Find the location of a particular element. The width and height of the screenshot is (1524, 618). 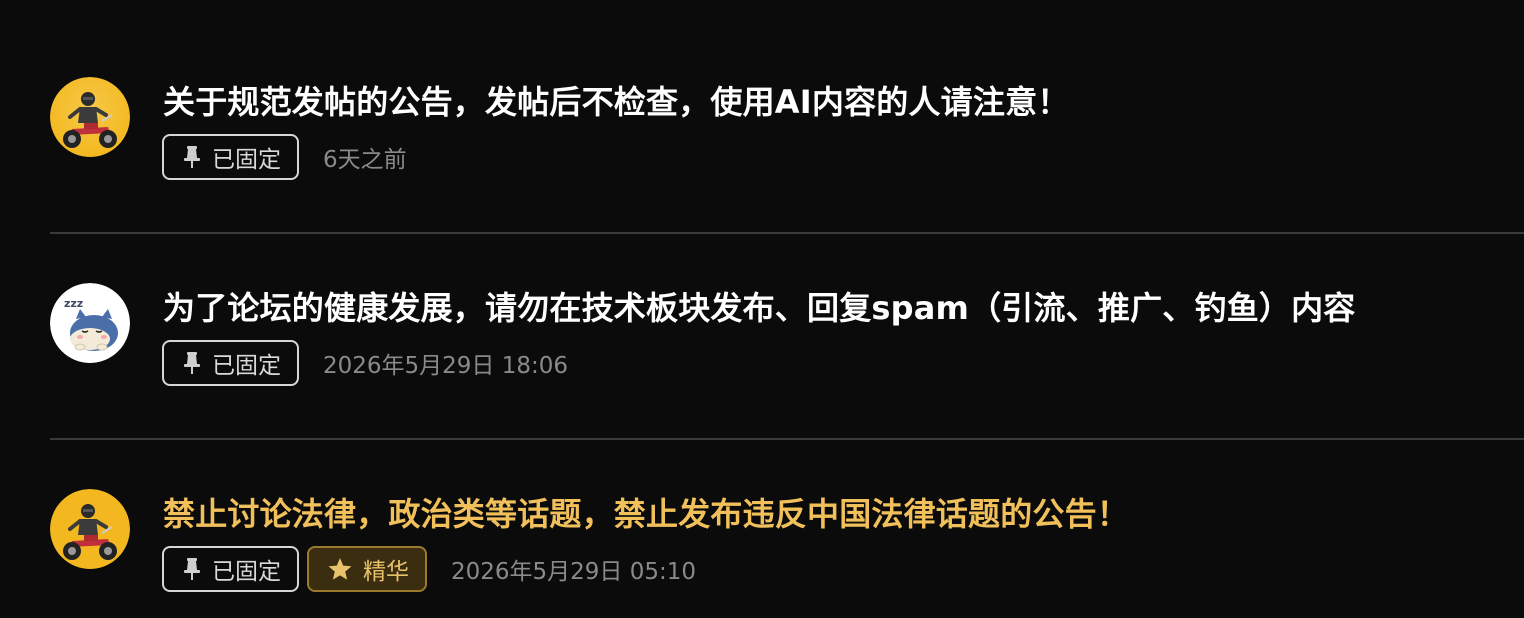

featured-badge: 精华 is located at coordinates (367, 569).